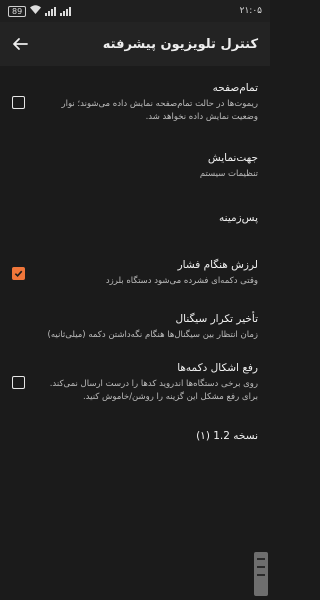  What do you see at coordinates (18, 102) in the screenshot?
I see `fullscreen-checkbox` at bounding box center [18, 102].